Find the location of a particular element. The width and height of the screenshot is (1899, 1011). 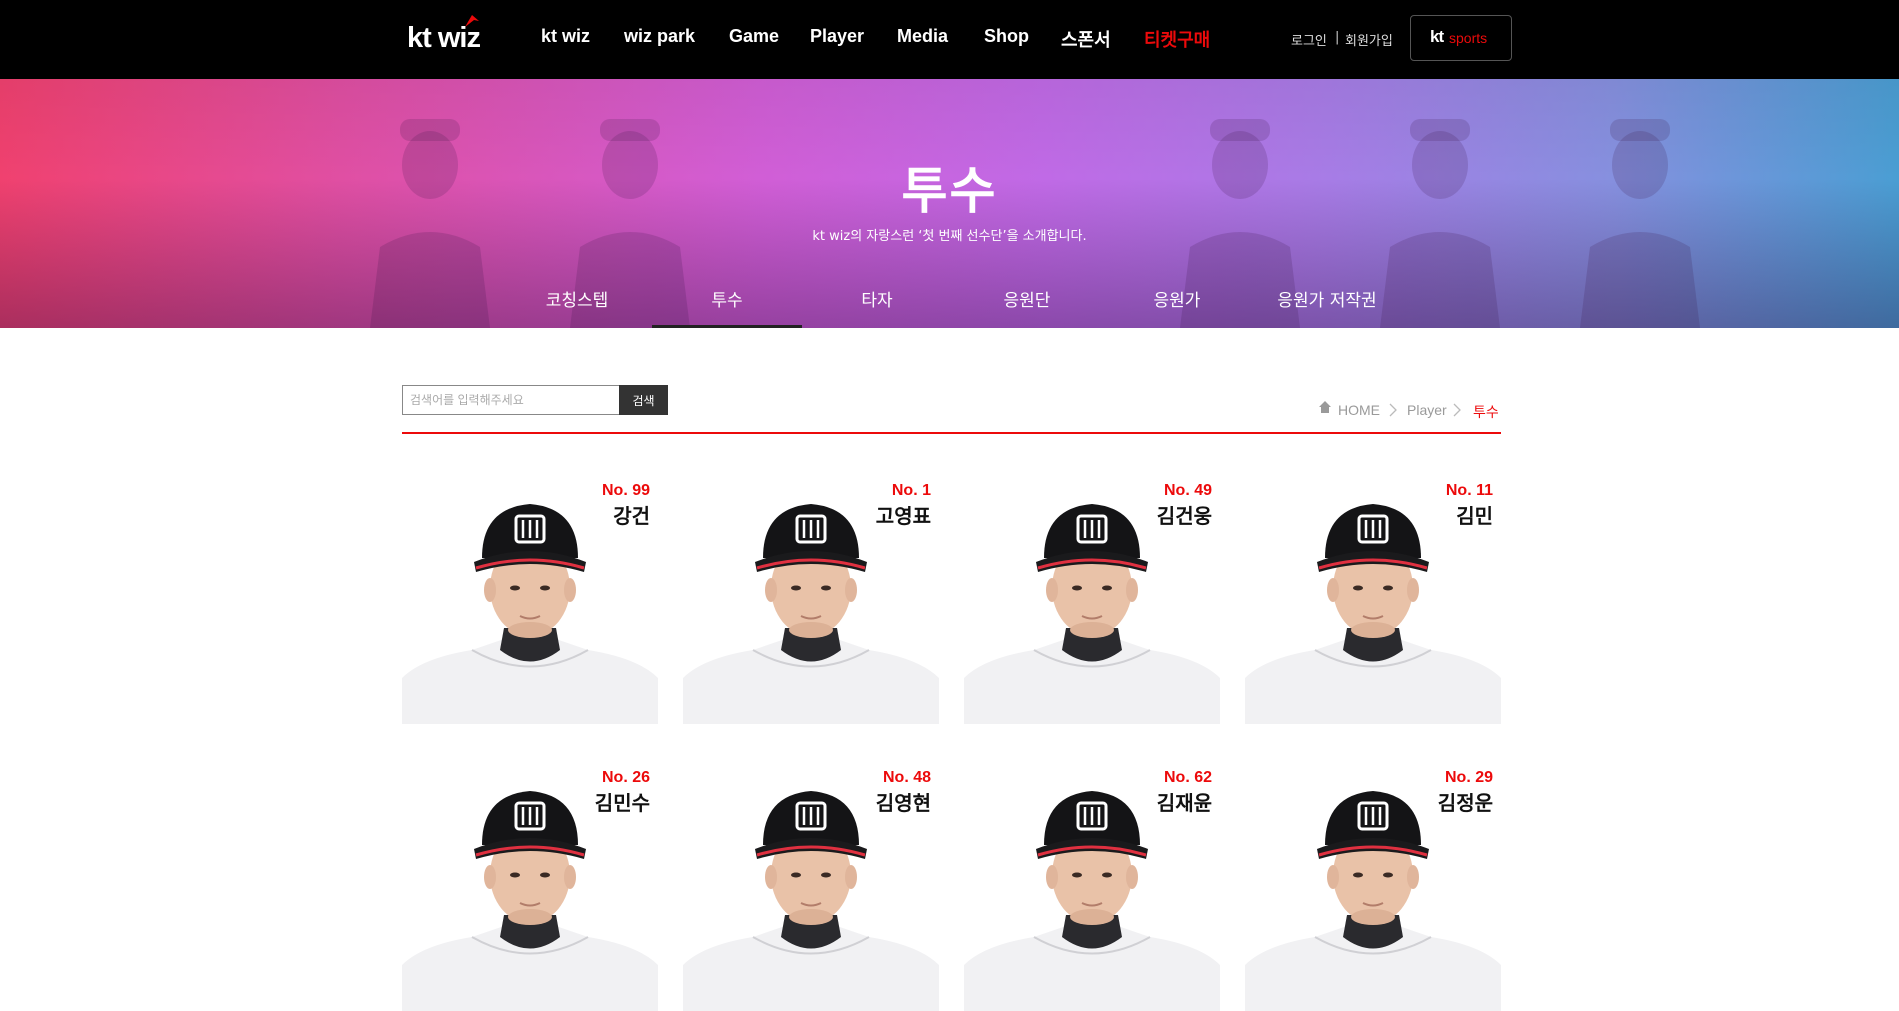

signup-link: 회원가입 is located at coordinates (1369, 39).